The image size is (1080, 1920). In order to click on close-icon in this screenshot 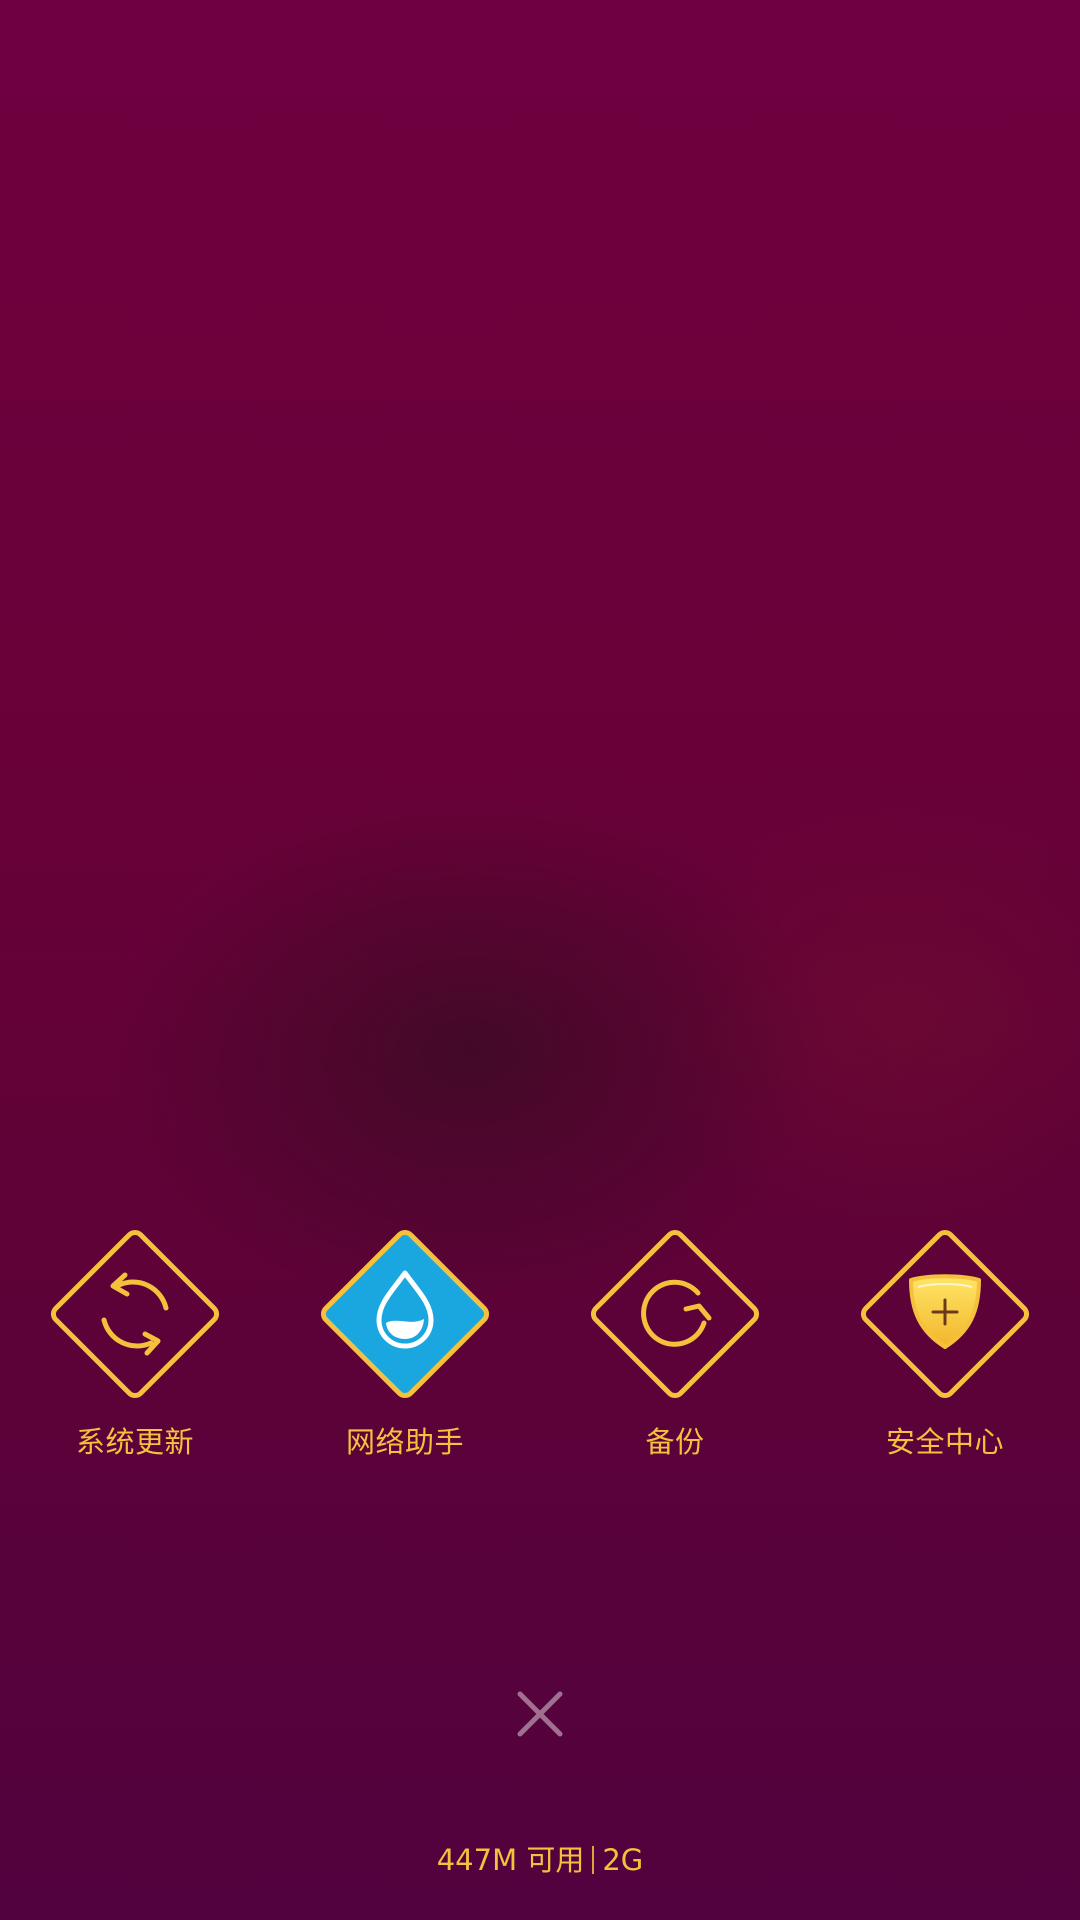, I will do `click(540, 1714)`.